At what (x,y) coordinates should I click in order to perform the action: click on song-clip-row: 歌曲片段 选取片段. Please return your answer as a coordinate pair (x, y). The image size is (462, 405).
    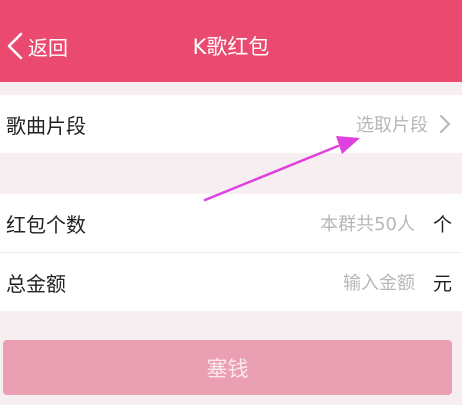
    Looking at the image, I should click on (231, 124).